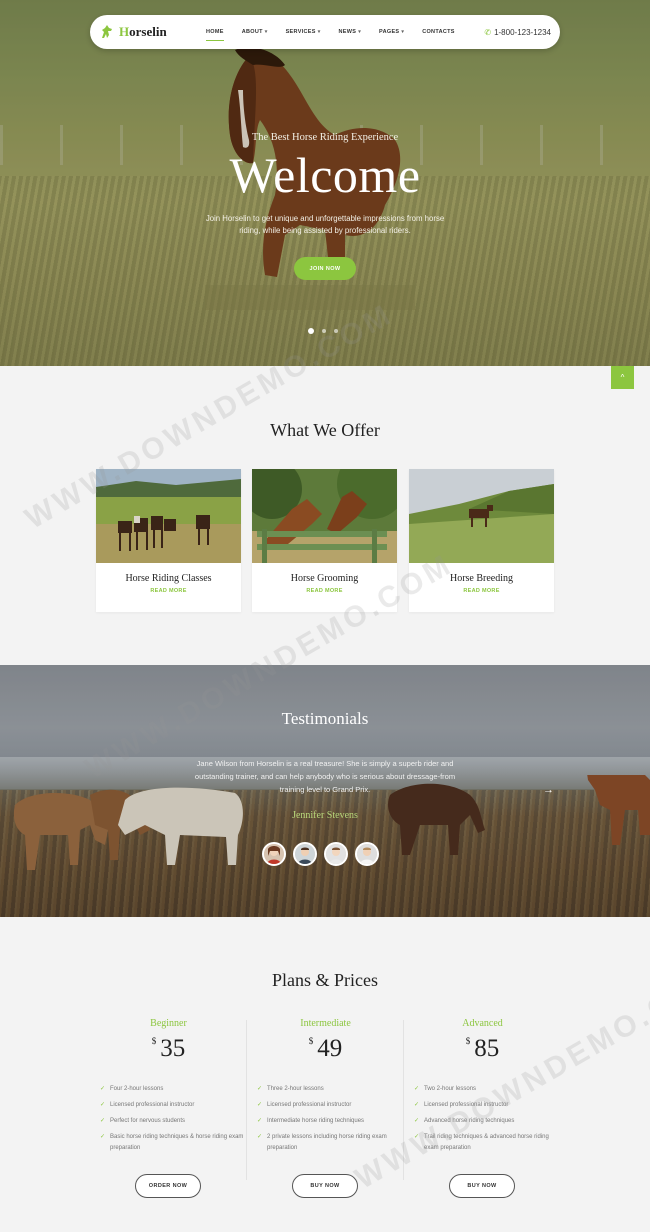 This screenshot has height=1232, width=650. I want to click on scroll-to-top-button: ^, so click(622, 377).